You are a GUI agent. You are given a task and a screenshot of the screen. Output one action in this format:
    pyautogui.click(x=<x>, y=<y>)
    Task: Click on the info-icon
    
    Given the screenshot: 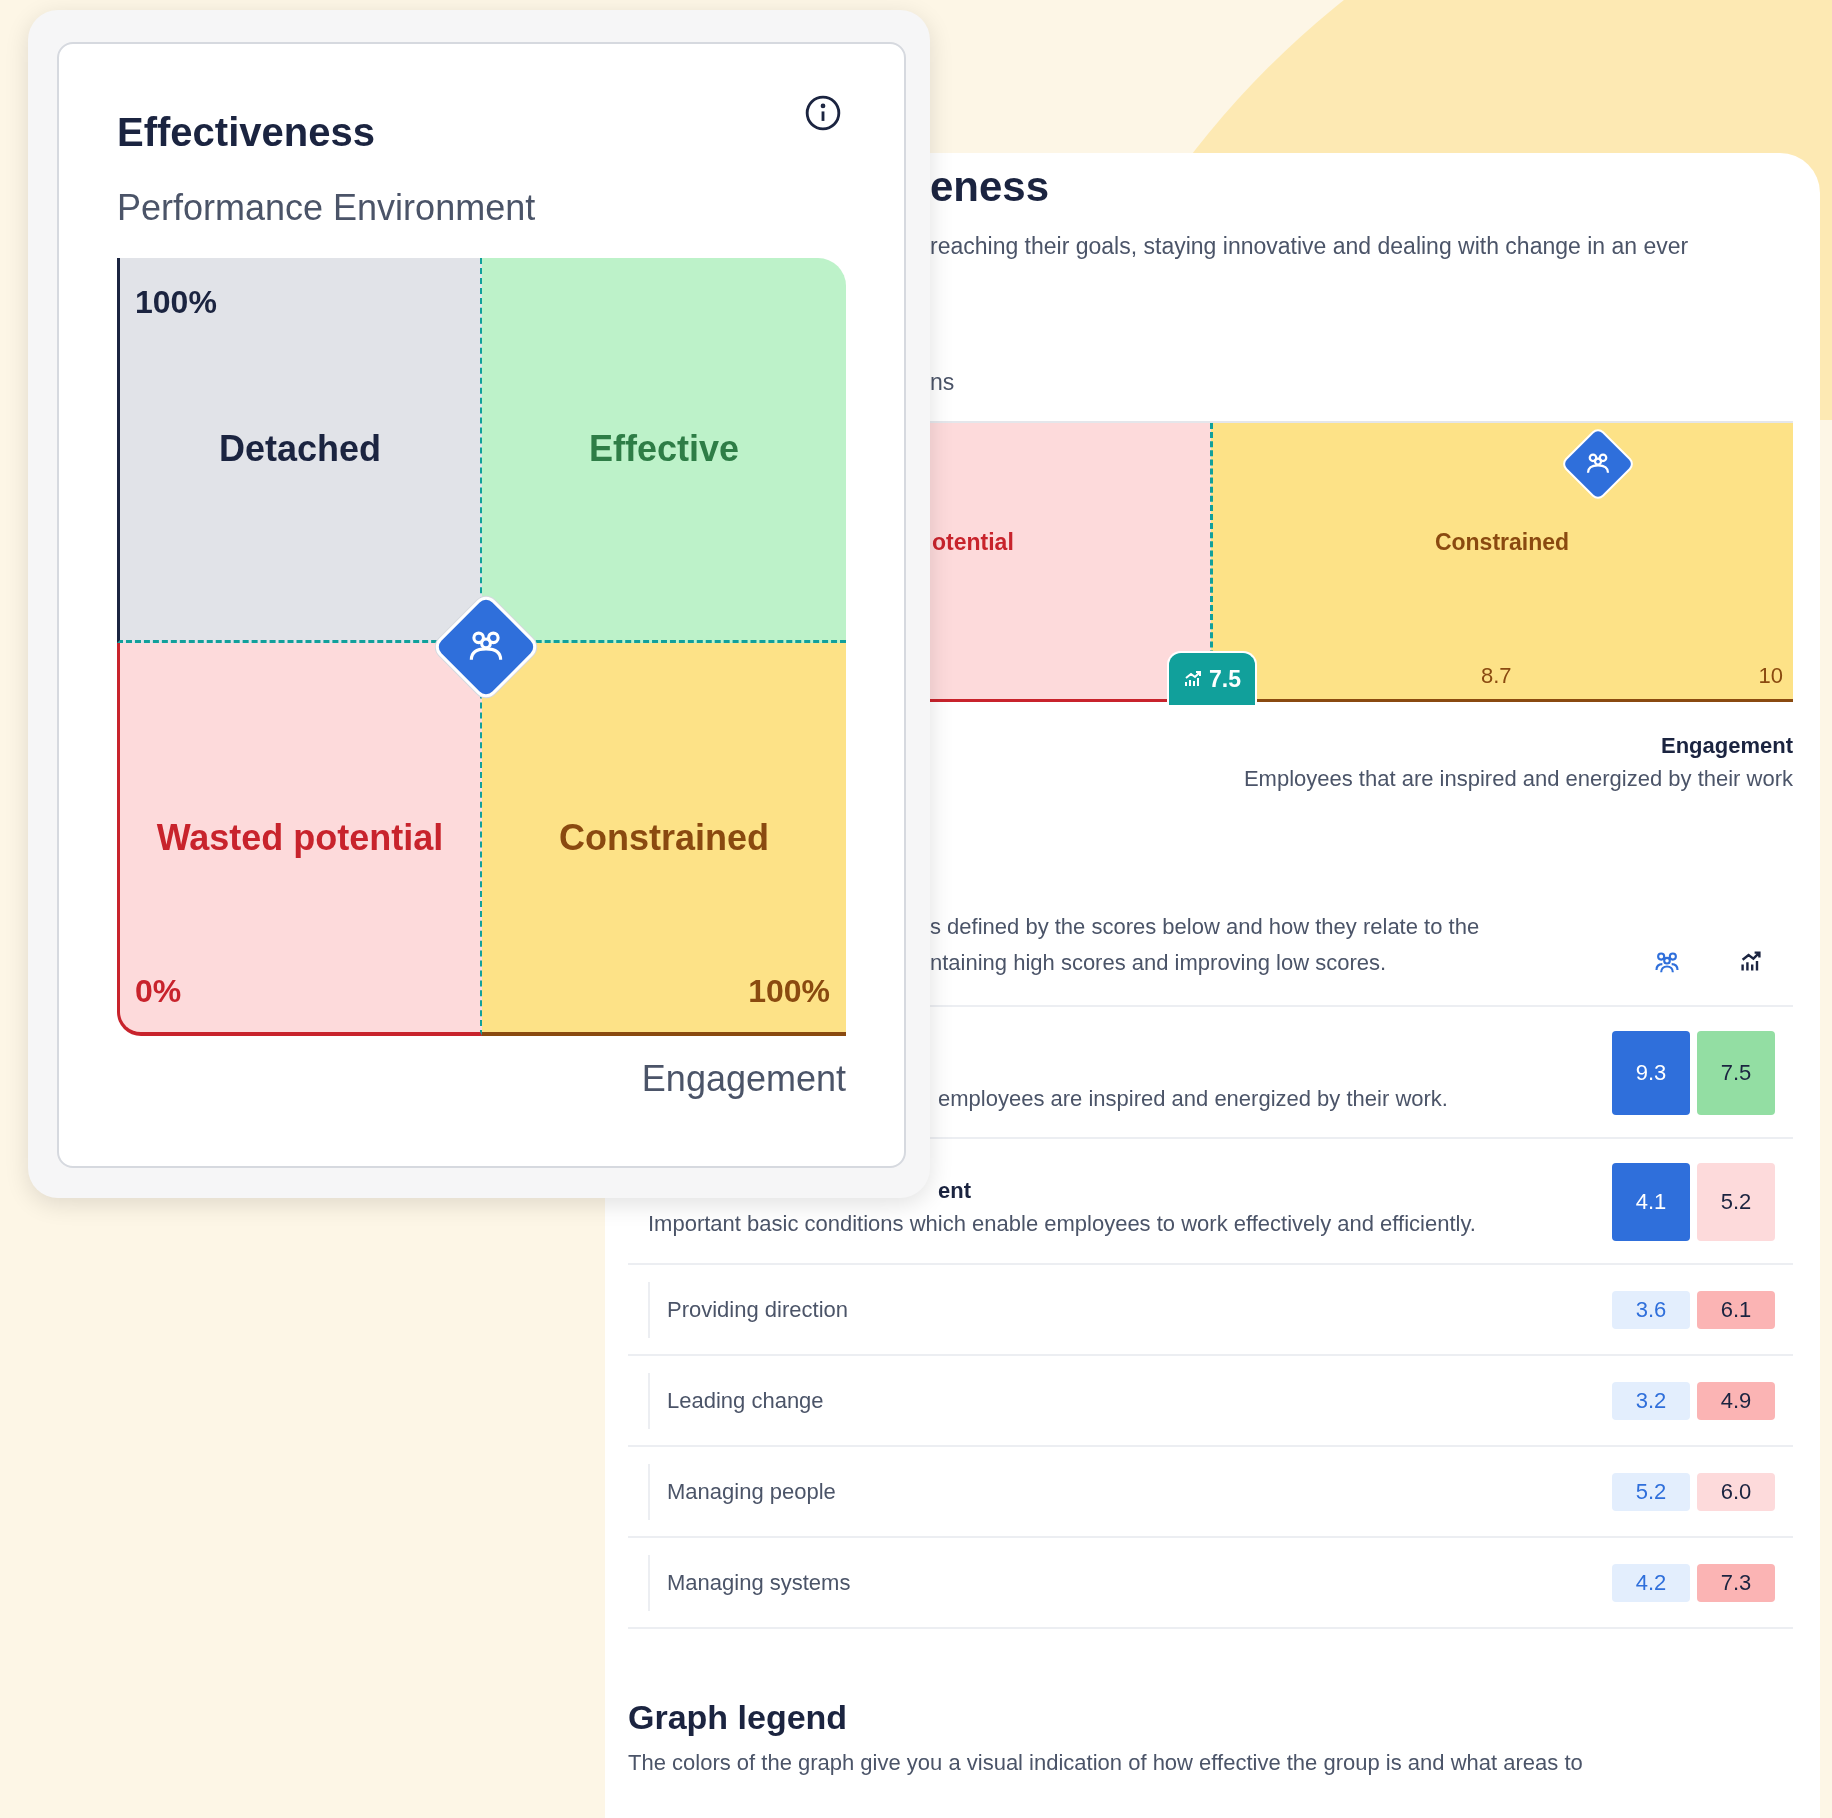 What is the action you would take?
    pyautogui.click(x=823, y=113)
    